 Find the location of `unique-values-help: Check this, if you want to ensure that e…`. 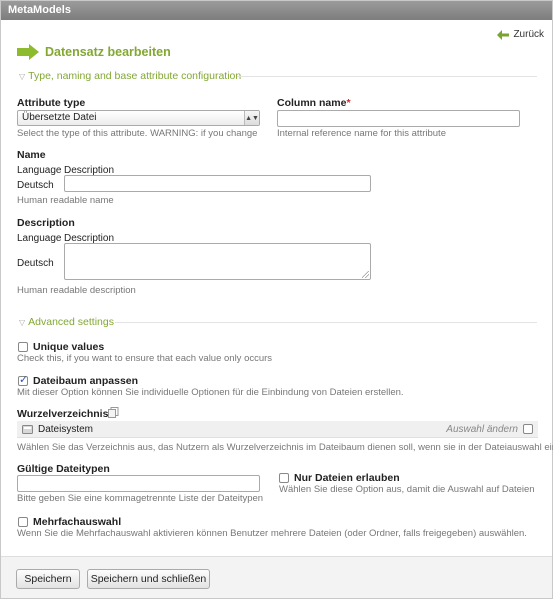

unique-values-help: Check this, if you want to ensure that e… is located at coordinates (145, 358).